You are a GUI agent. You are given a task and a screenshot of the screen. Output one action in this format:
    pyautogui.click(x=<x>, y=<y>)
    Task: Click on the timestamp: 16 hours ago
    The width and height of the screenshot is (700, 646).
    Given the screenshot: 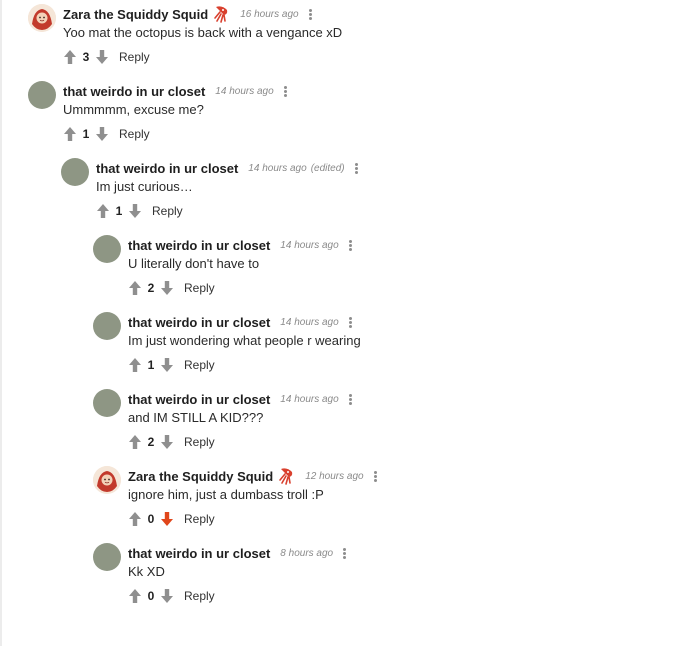 What is the action you would take?
    pyautogui.click(x=269, y=14)
    